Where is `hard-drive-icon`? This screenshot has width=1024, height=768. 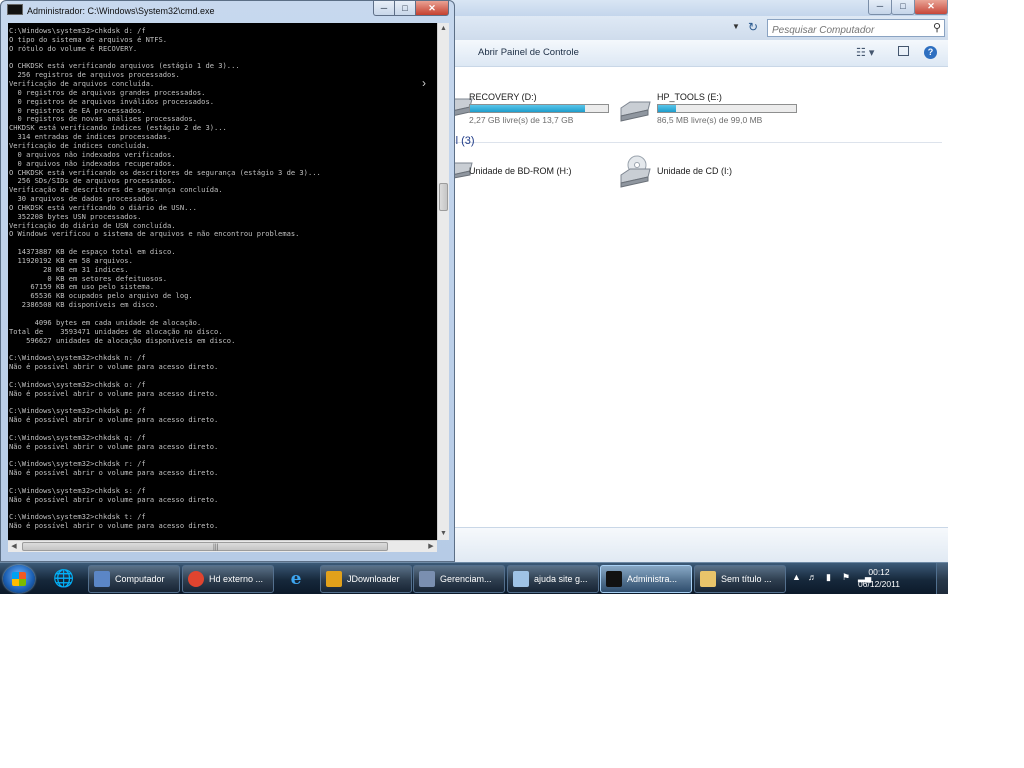
hard-drive-icon is located at coordinates (635, 111).